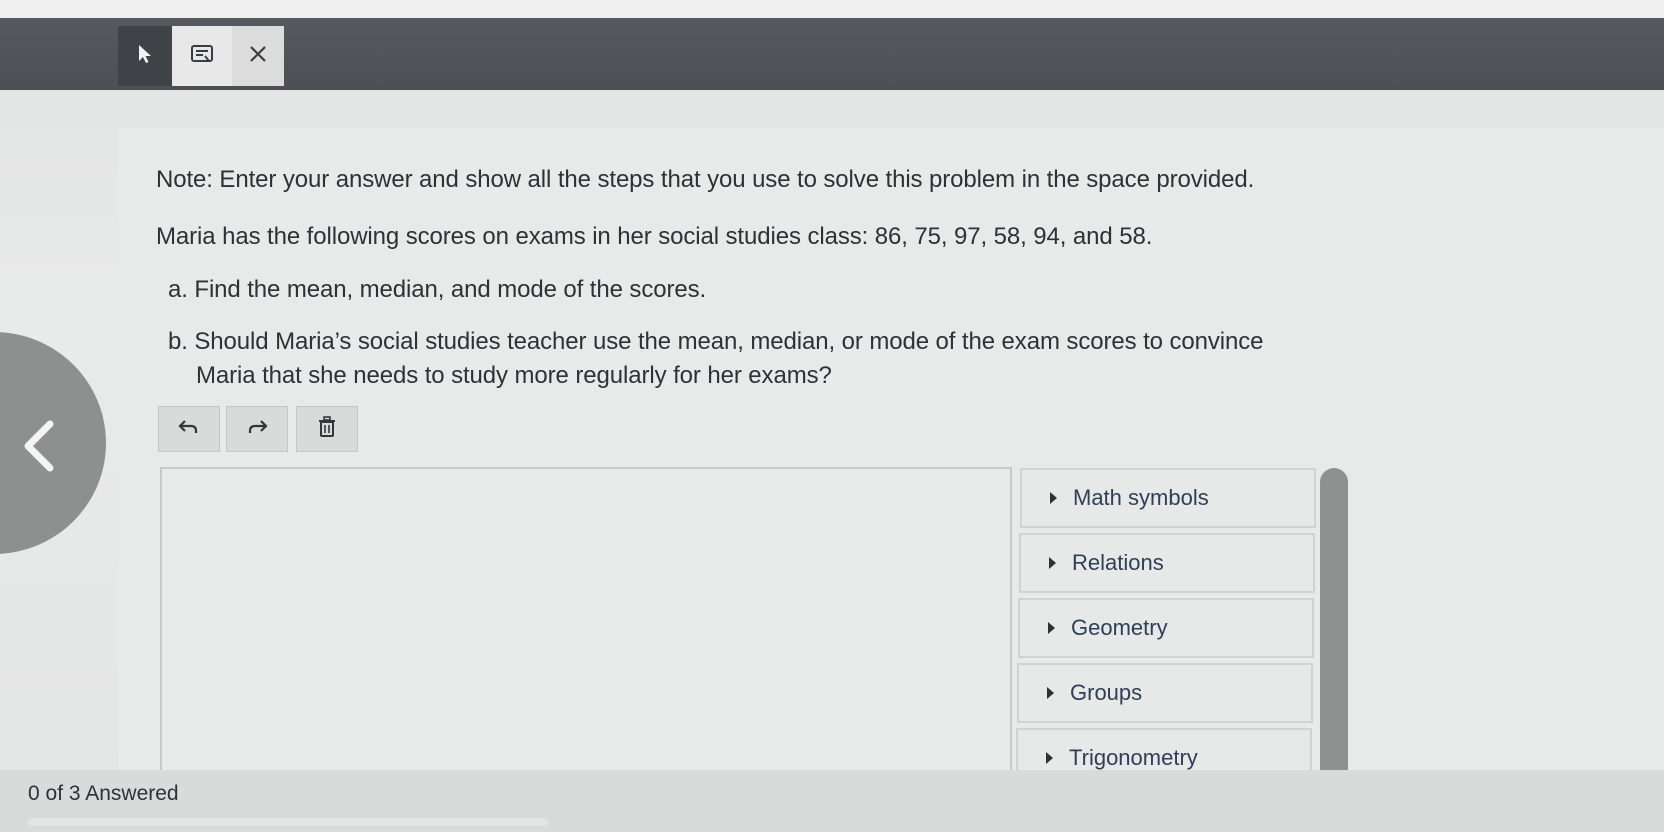  I want to click on palette-scrollbar, so click(1334, 628).